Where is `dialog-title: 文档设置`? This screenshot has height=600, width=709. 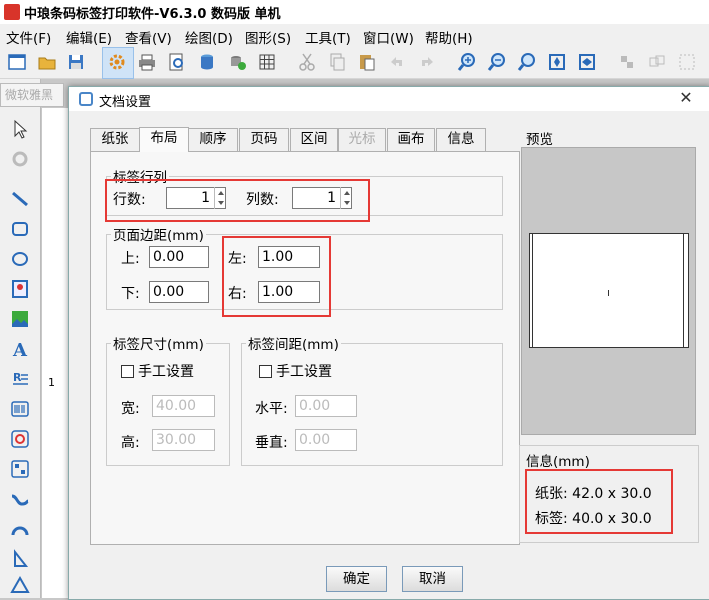 dialog-title: 文档设置 is located at coordinates (125, 102).